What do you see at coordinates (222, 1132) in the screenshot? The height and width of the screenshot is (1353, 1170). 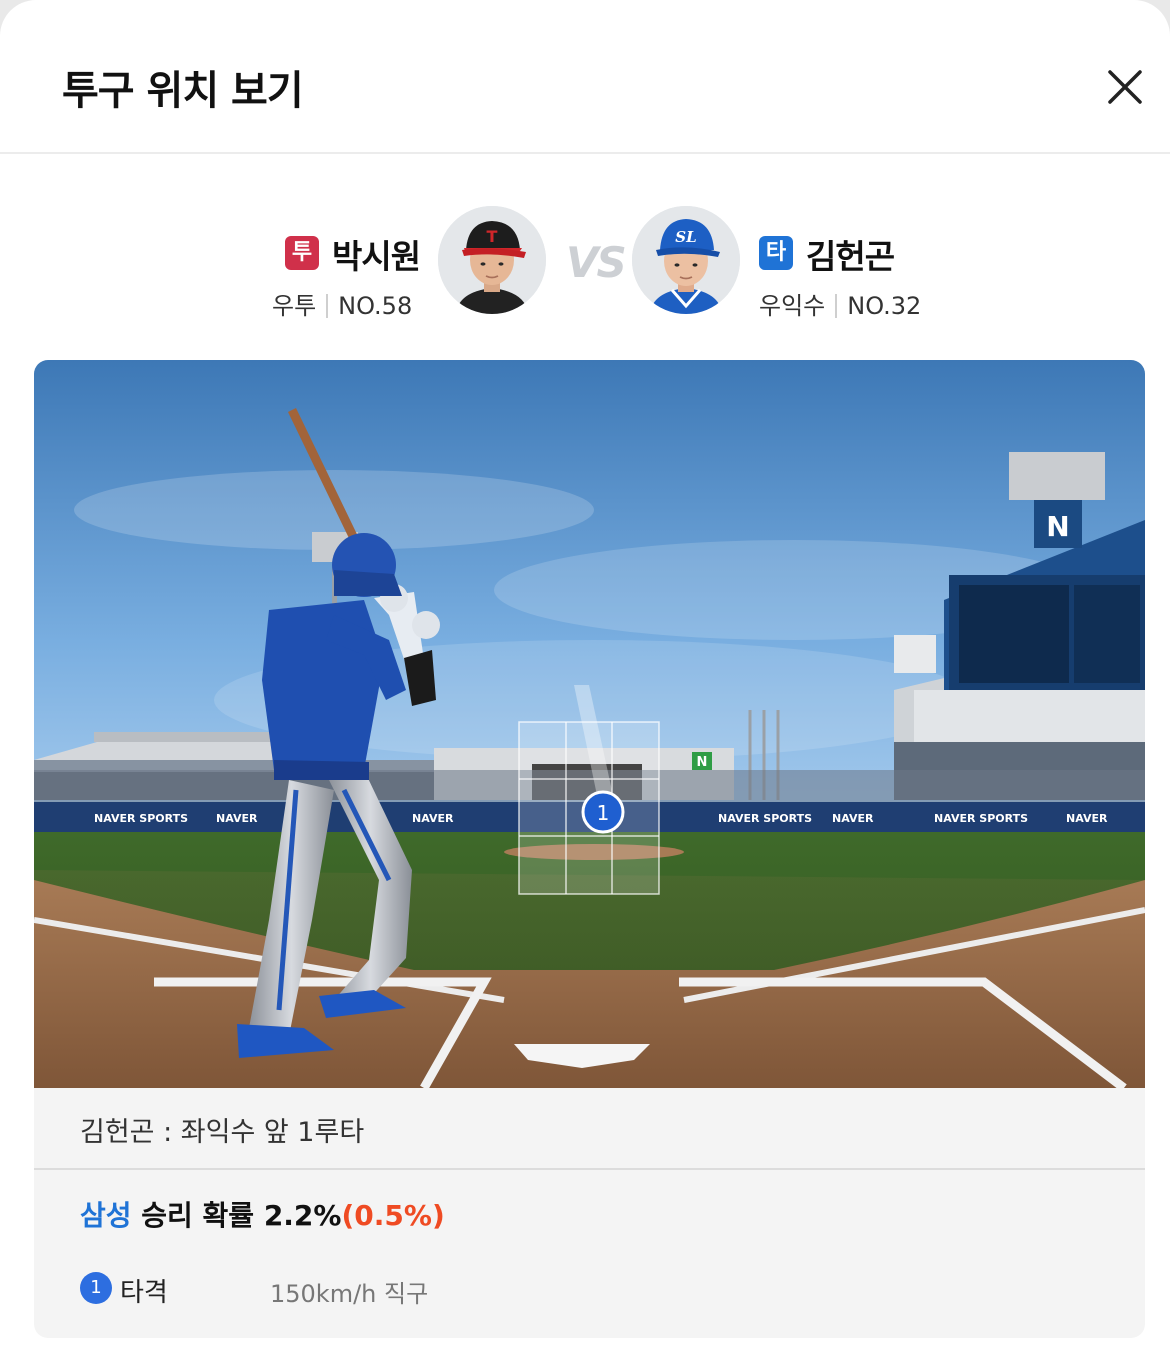 I see `play-result: 김헌곤 : 좌익수 앞 1루타` at bounding box center [222, 1132].